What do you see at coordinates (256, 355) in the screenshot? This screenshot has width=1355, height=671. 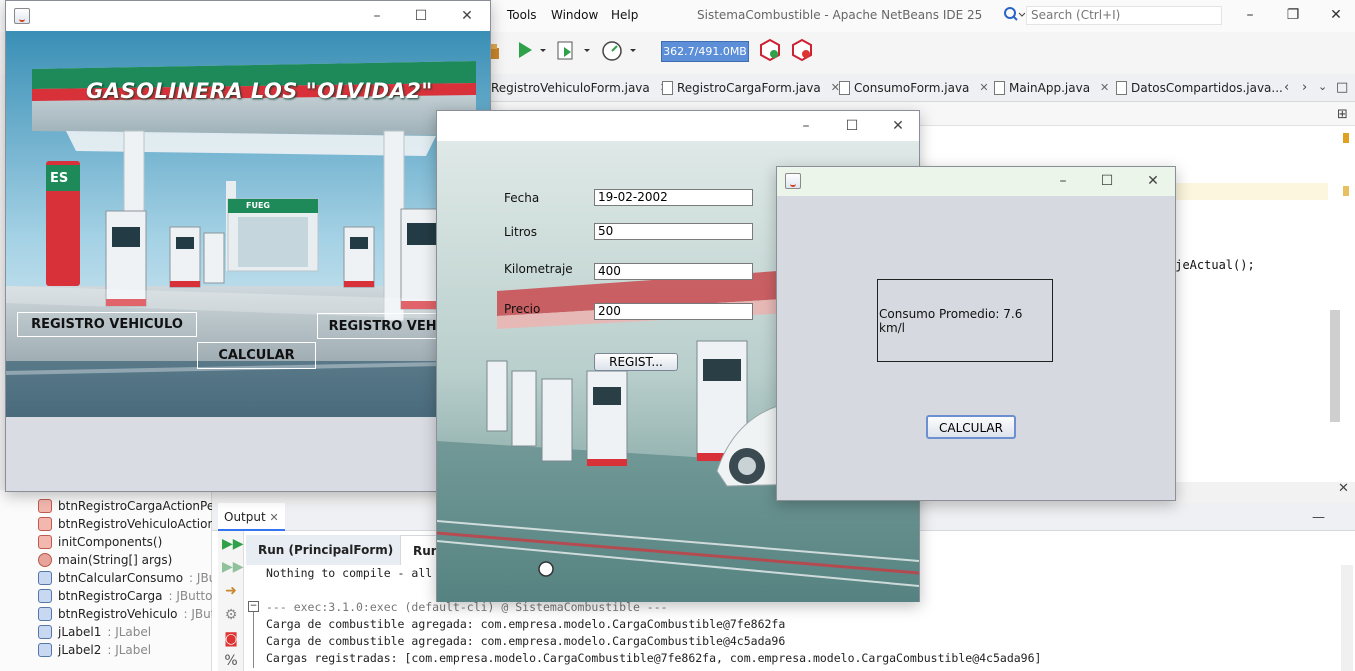 I see `calcular-button: CALCULAR` at bounding box center [256, 355].